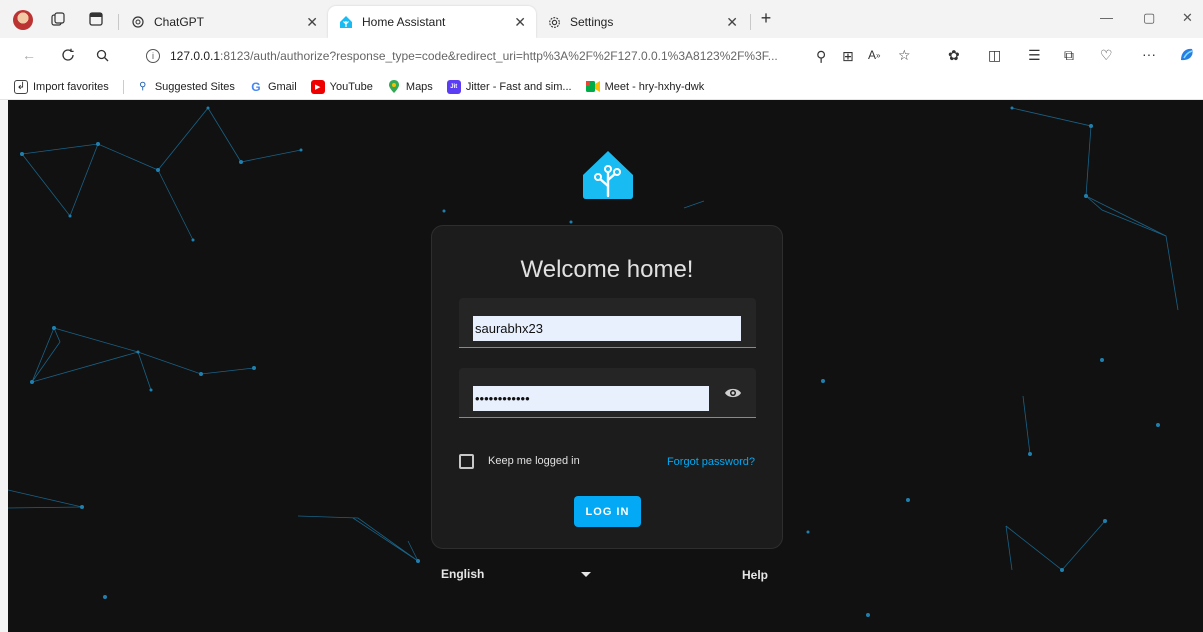 The height and width of the screenshot is (632, 1203). Describe the element at coordinates (591, 398) in the screenshot. I see `password-input` at that location.